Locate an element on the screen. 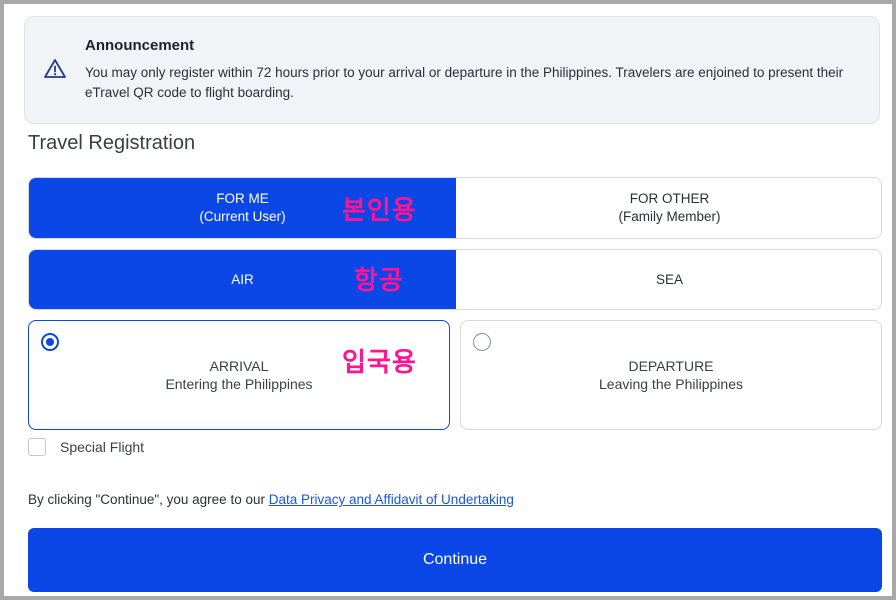 The image size is (896, 600). consent-text: By clicking "Continue", you agree to our is located at coordinates (148, 499).